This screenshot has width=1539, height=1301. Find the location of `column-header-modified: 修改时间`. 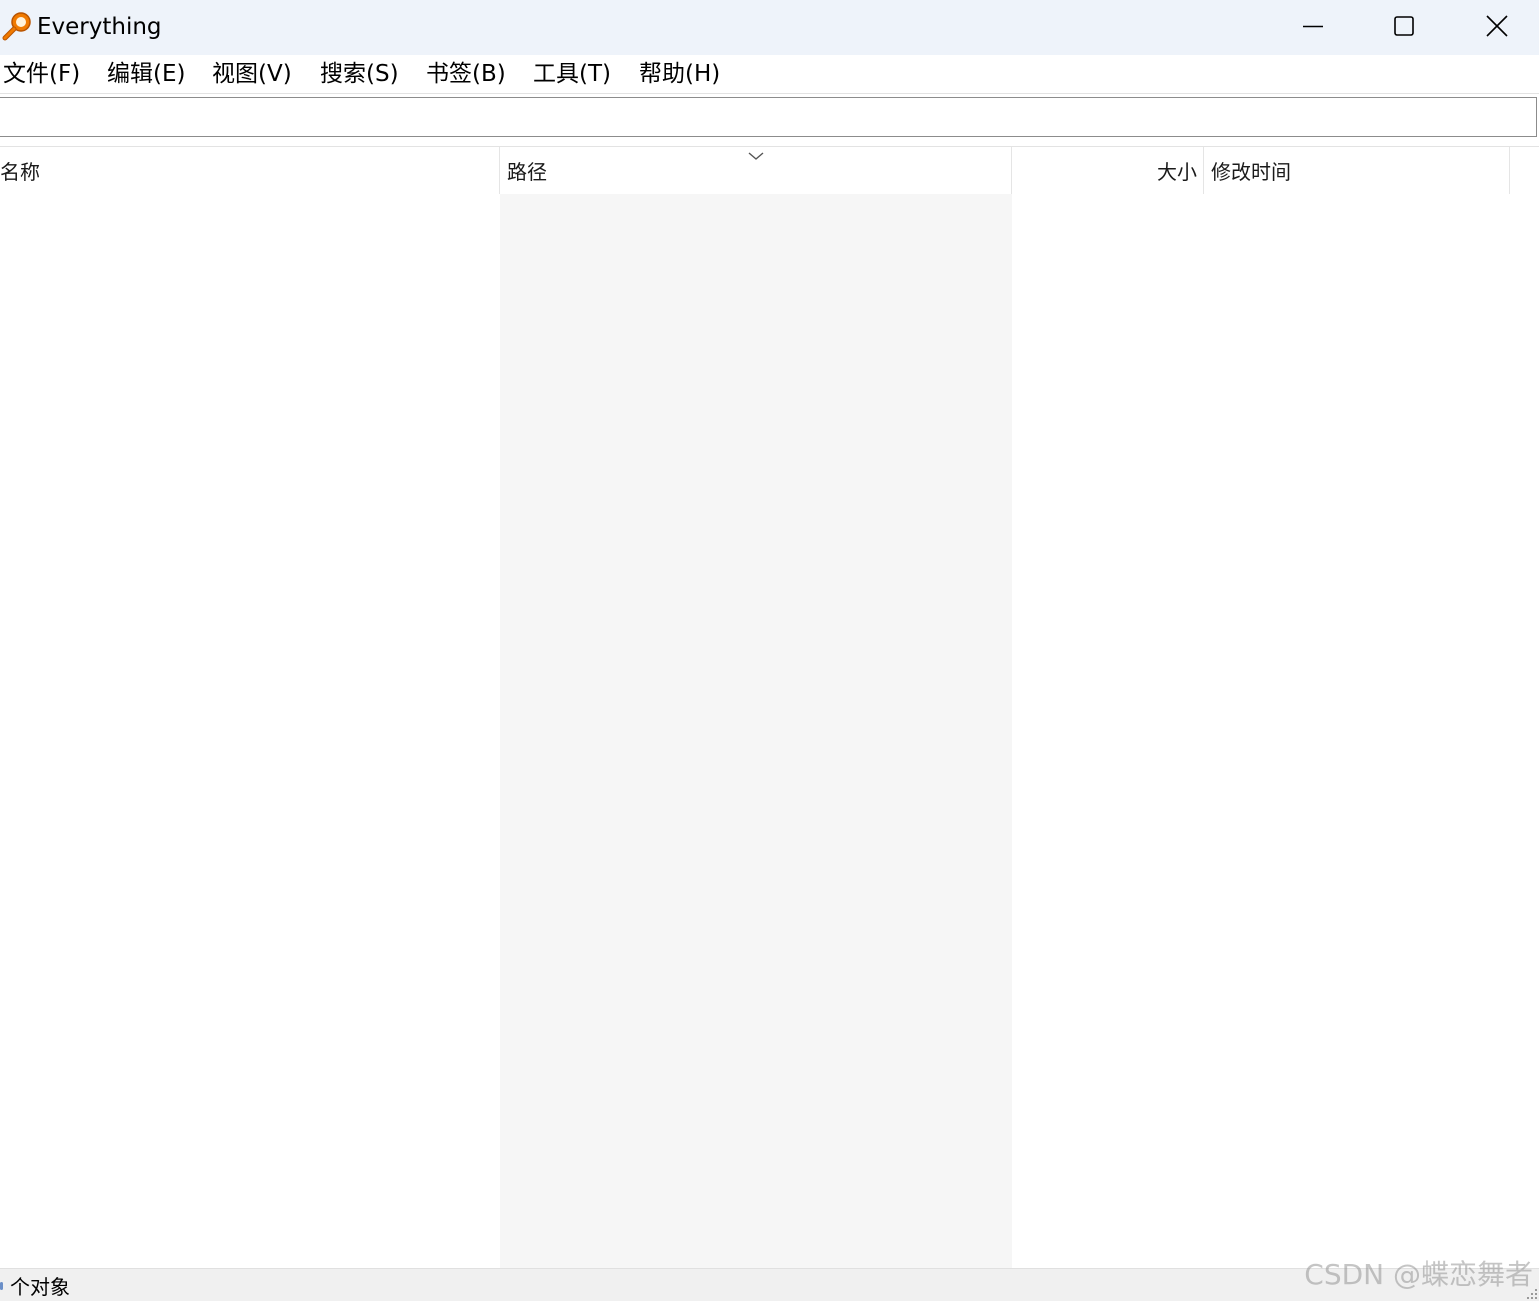

column-header-modified: 修改时间 is located at coordinates (1356, 170).